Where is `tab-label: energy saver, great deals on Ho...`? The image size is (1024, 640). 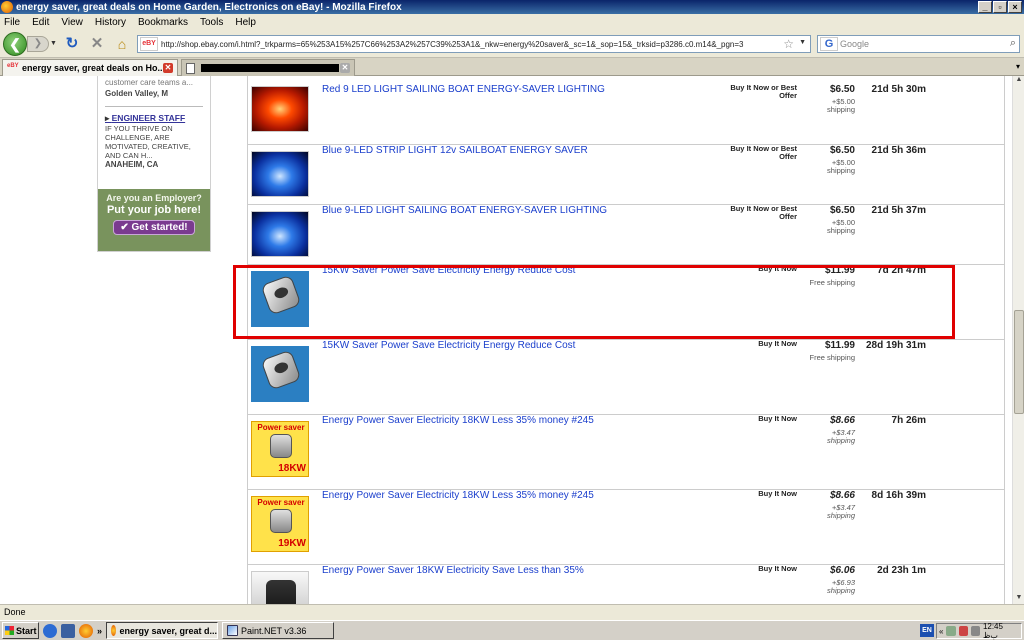 tab-label: energy saver, great deals on Ho... is located at coordinates (94, 68).